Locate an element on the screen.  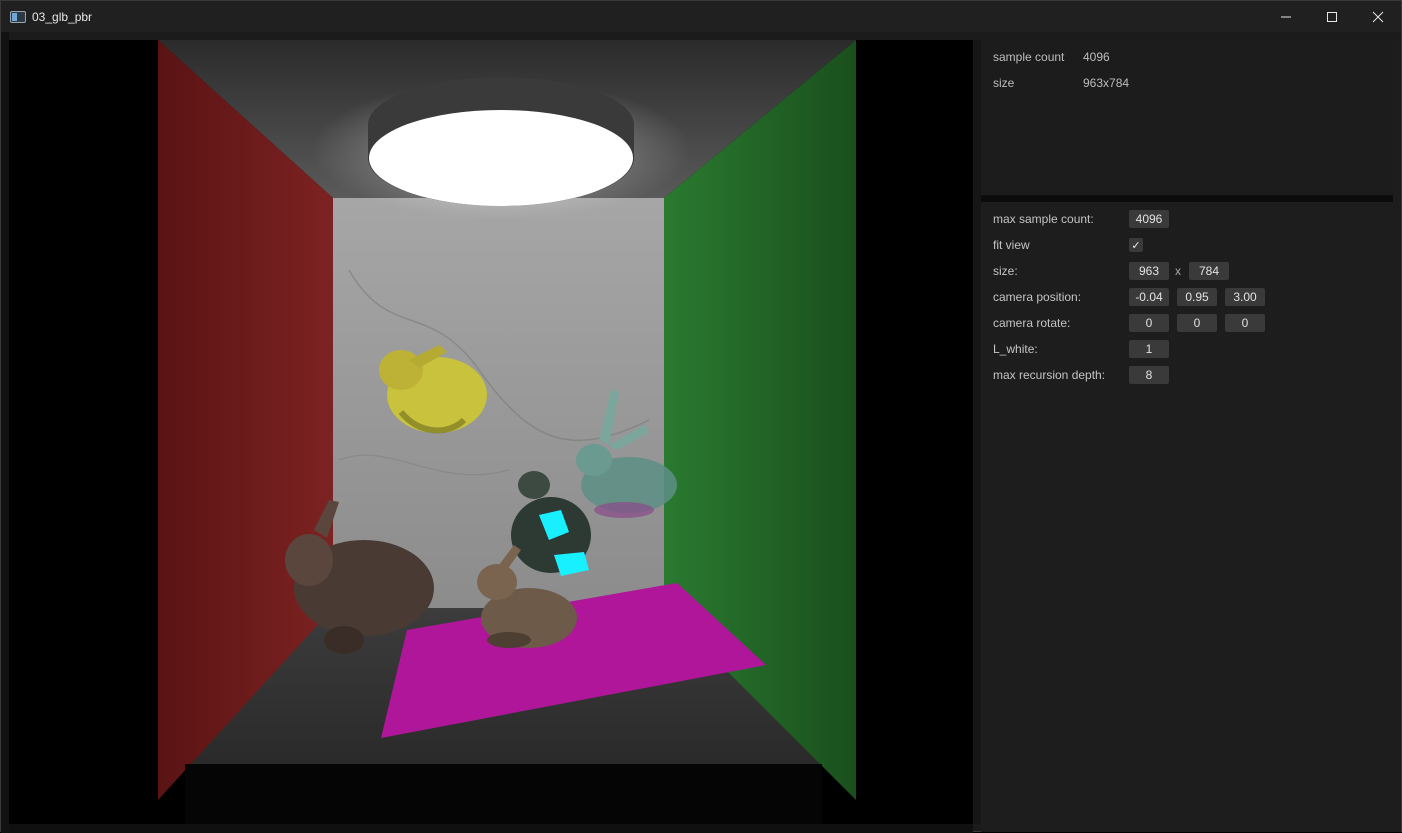
close-button is located at coordinates (1378, 16).